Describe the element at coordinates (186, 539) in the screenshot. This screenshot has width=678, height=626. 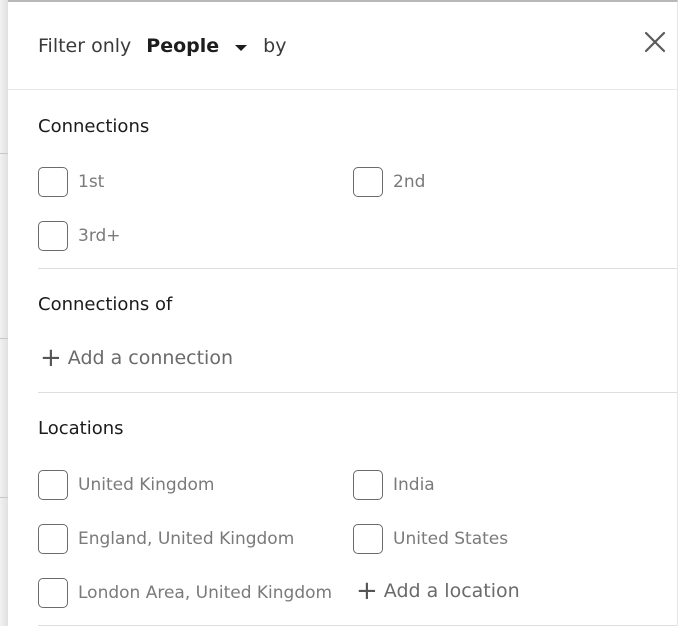
I see `checkbox-label: England, United Kingdom` at that location.